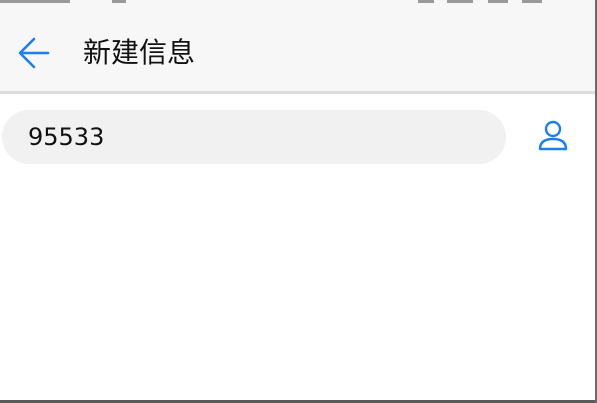  What do you see at coordinates (139, 52) in the screenshot?
I see `page-title: 新建信息` at bounding box center [139, 52].